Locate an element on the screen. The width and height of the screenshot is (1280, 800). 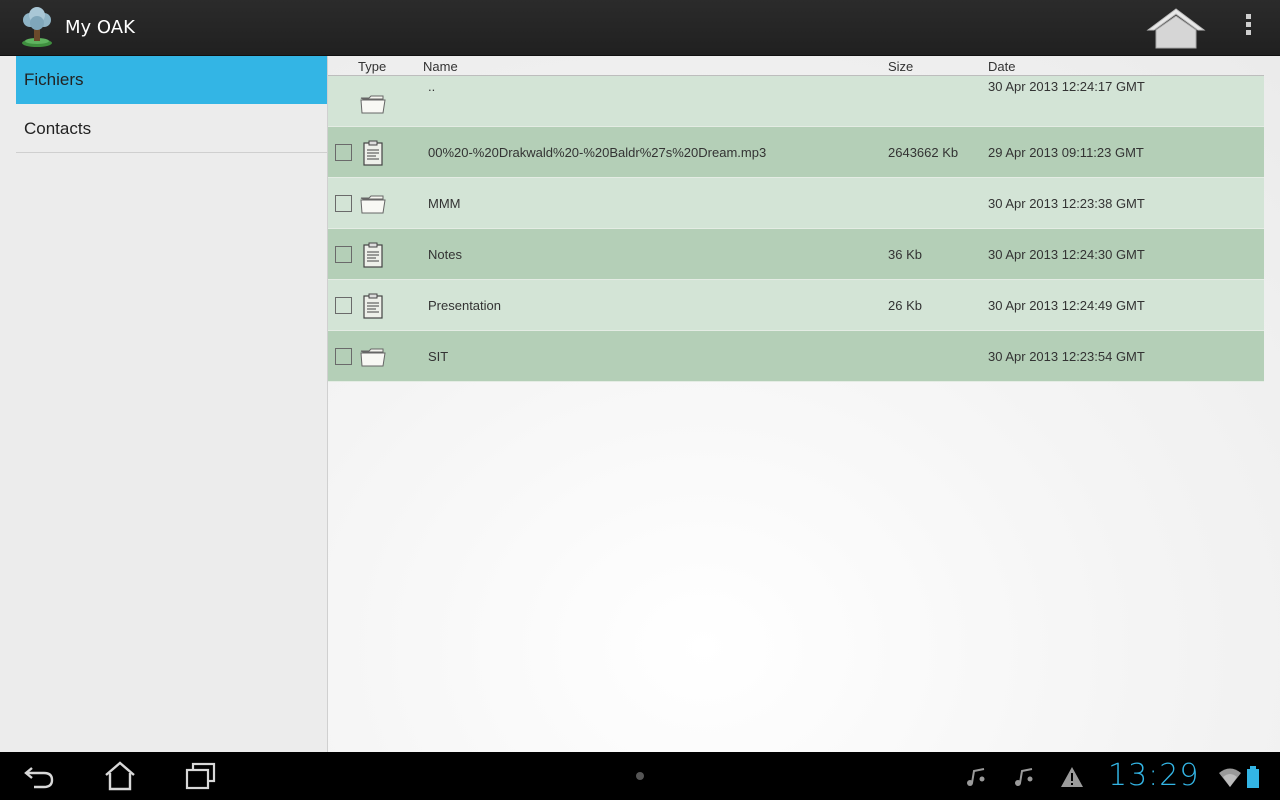
file-size: 2643662 Kb is located at coordinates (923, 152).